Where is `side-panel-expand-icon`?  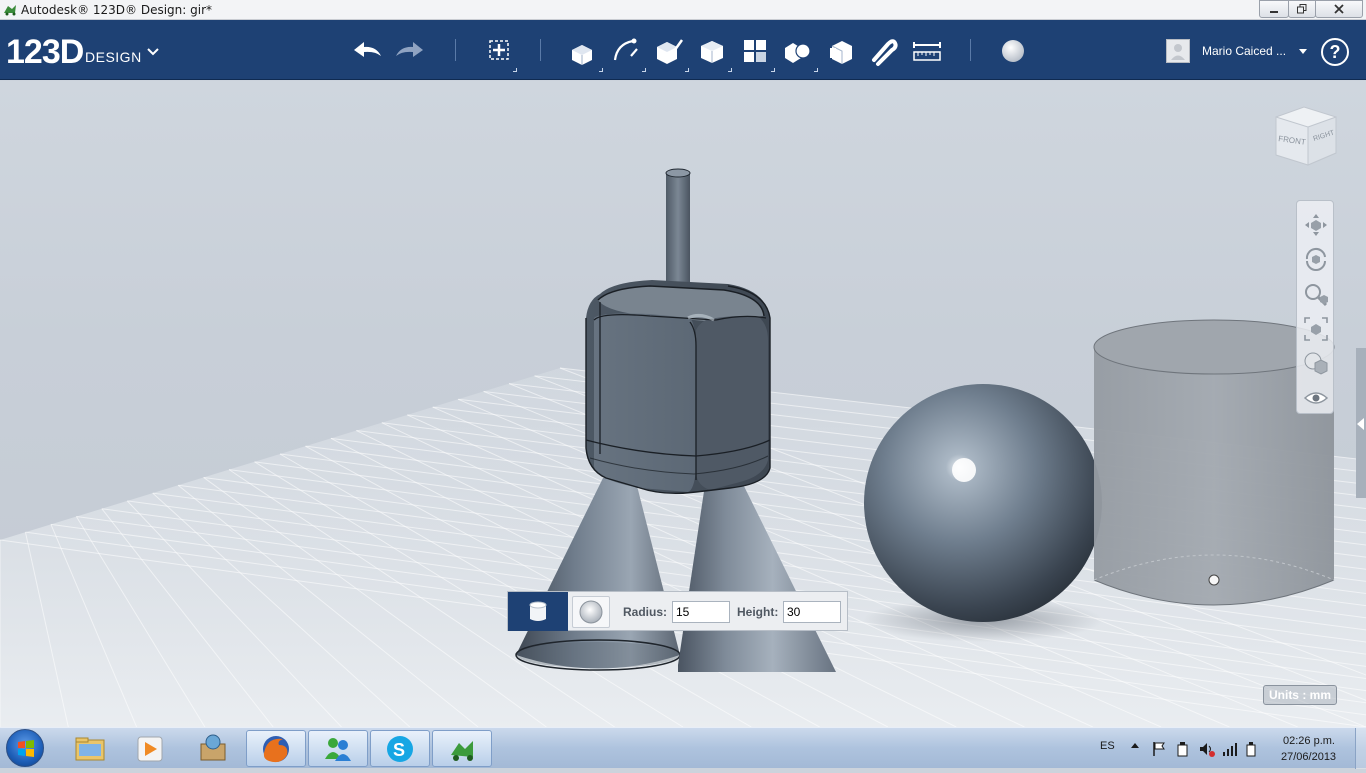
side-panel-expand-icon is located at coordinates (1360, 424).